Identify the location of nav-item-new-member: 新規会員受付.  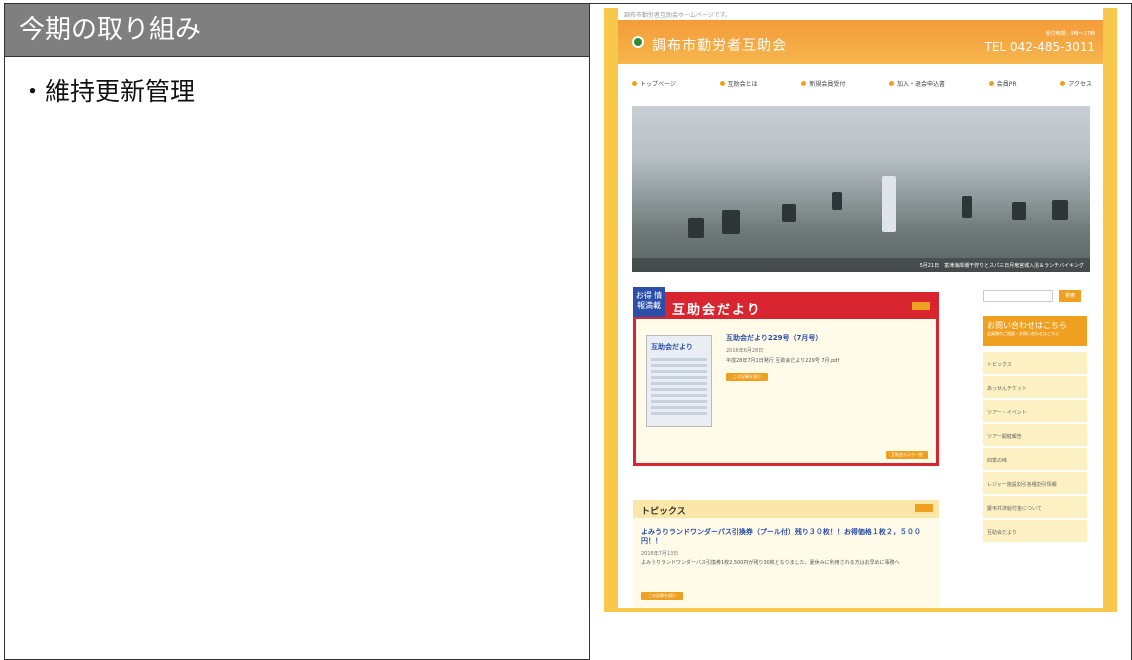
(823, 83).